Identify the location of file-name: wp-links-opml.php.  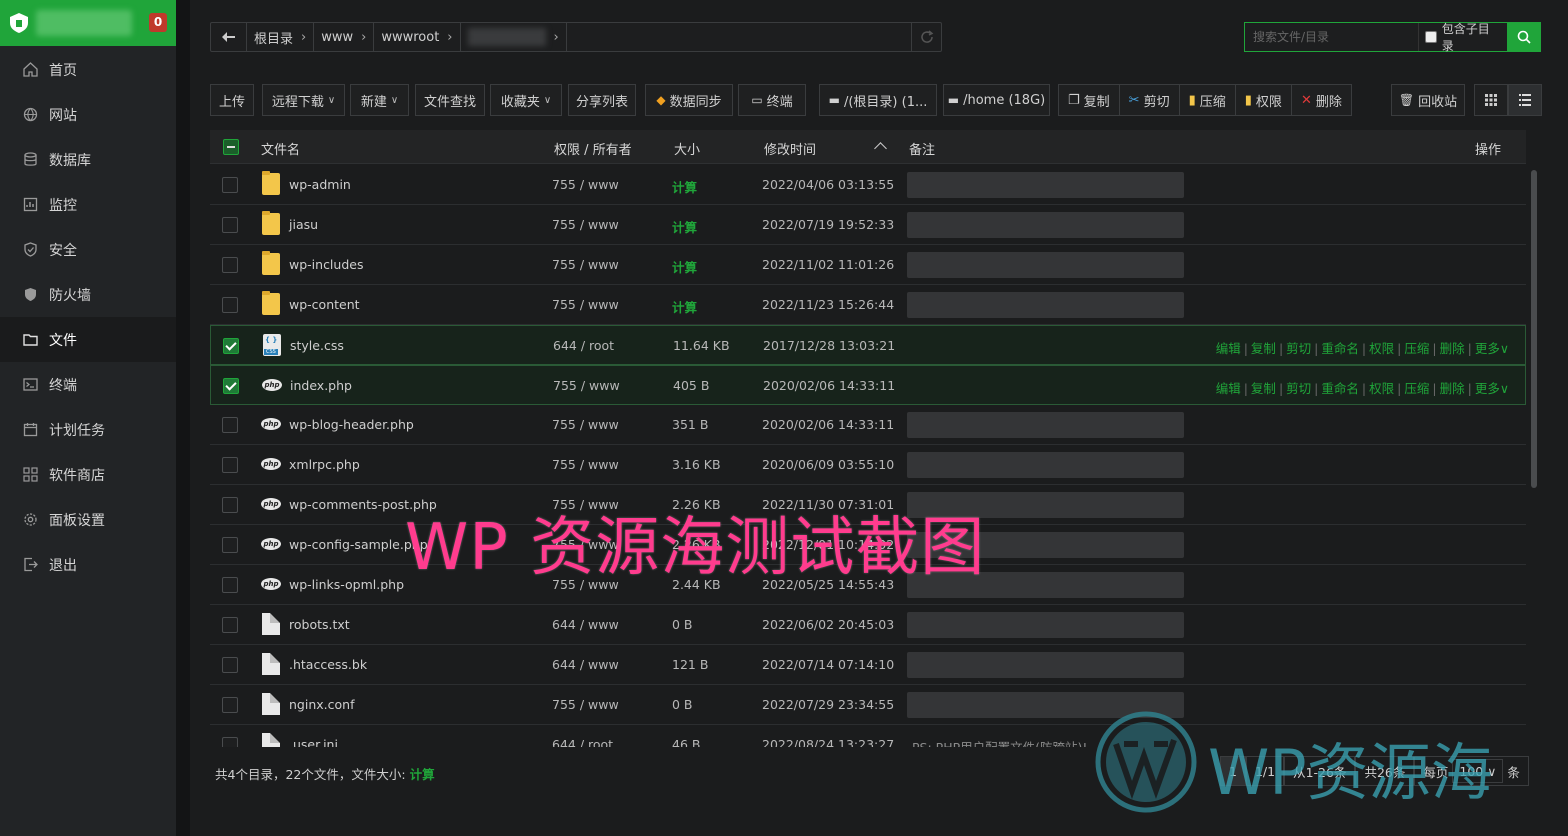
(346, 584).